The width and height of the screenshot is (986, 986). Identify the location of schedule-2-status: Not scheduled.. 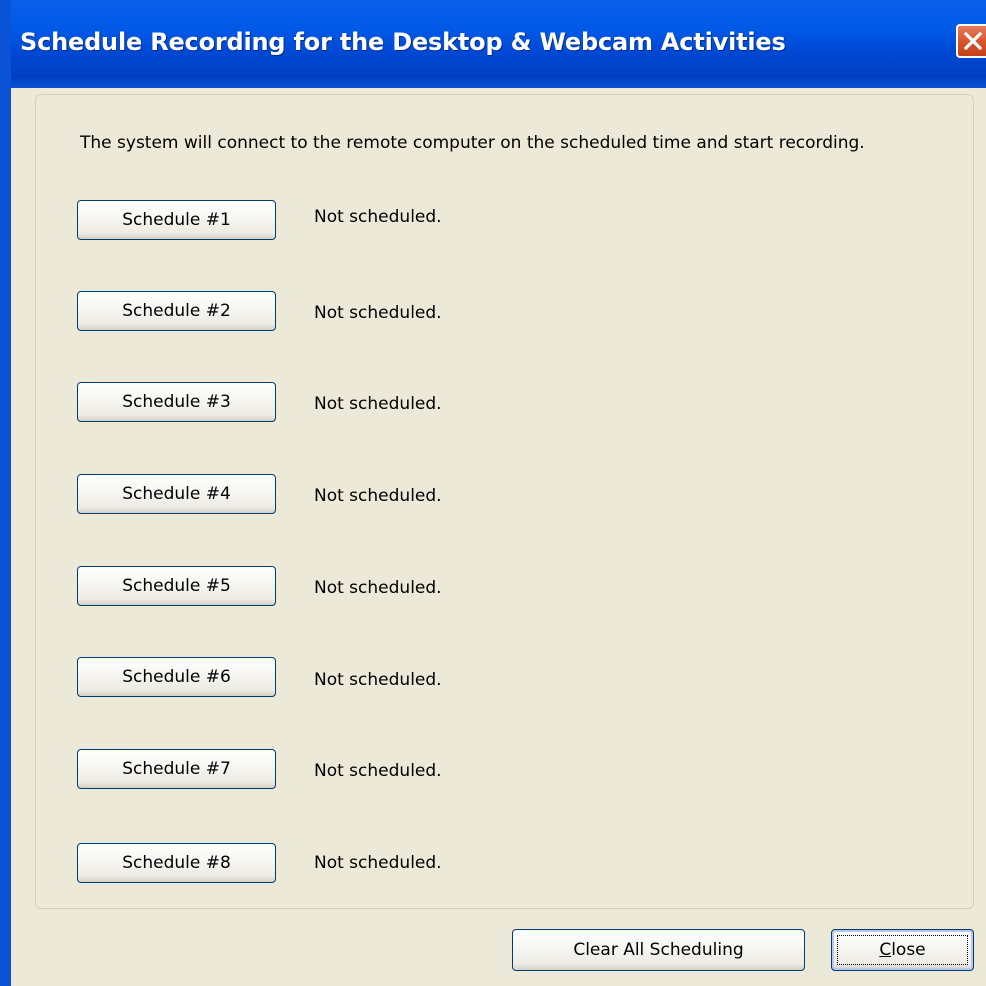
(378, 313).